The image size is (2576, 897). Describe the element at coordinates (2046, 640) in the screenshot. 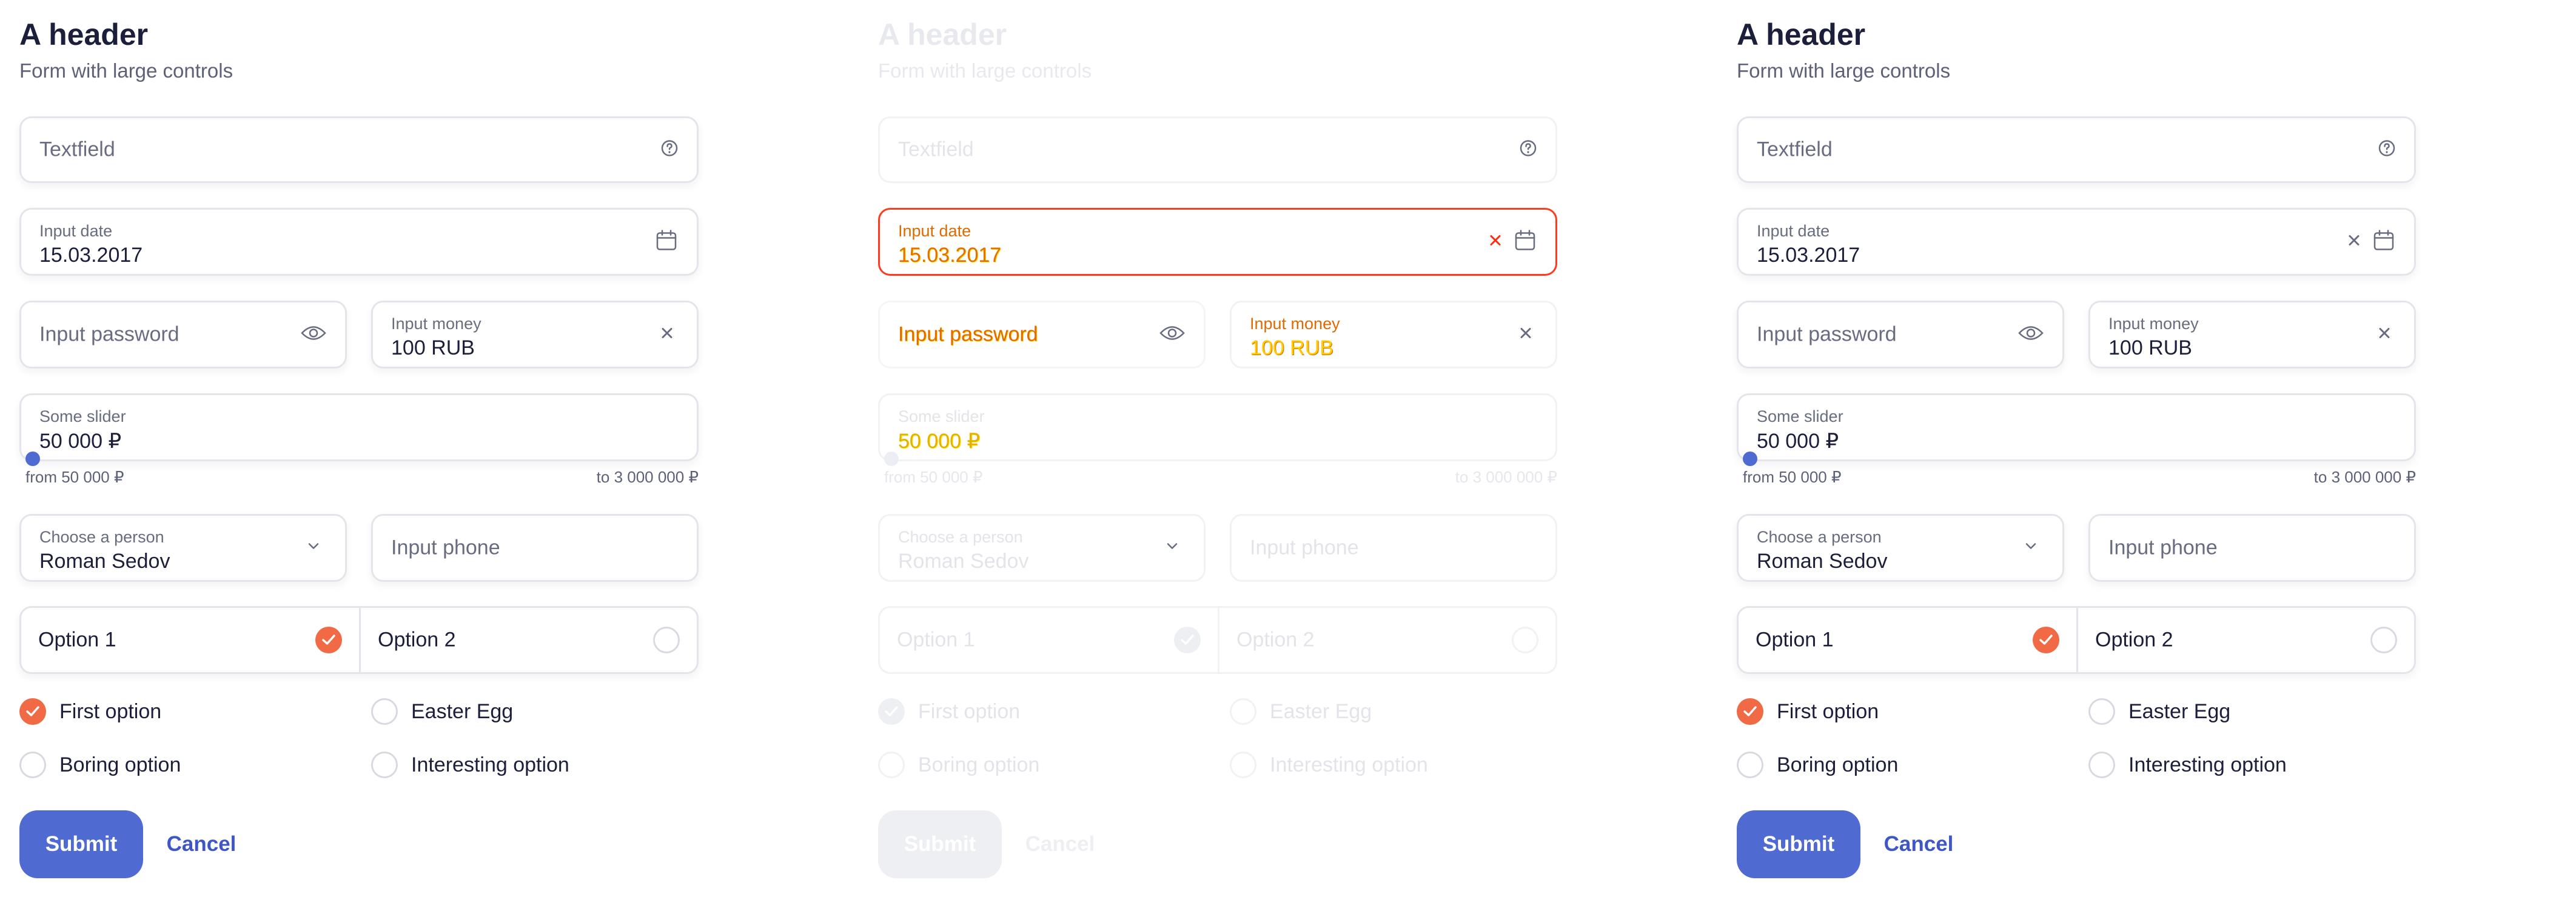

I see `check-icon` at that location.